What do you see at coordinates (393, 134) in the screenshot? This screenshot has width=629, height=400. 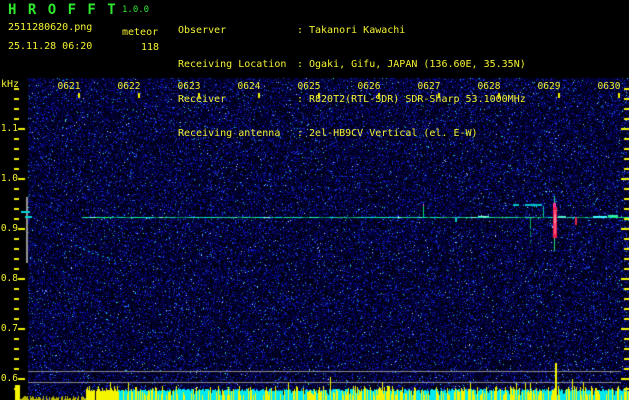 I see `meta-value: 2el-HB9CV Vertical (el. E-W)` at bounding box center [393, 134].